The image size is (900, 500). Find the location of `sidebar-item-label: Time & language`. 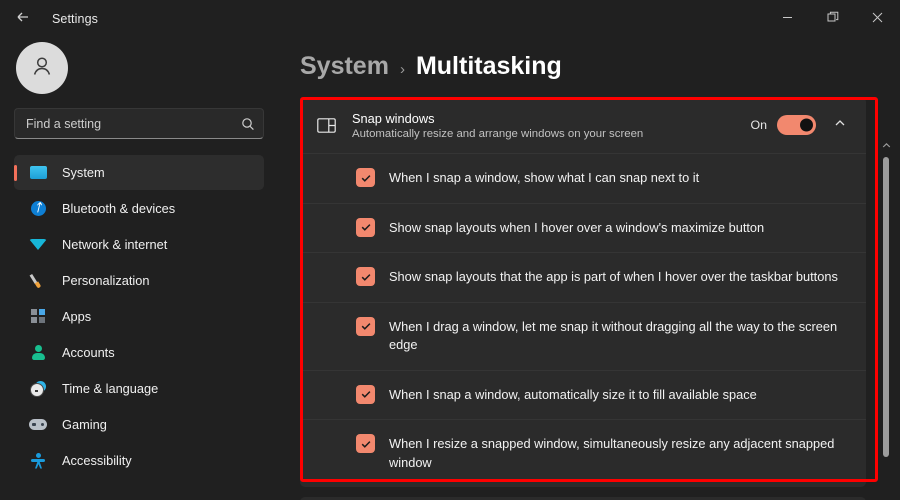

sidebar-item-label: Time & language is located at coordinates (110, 388).